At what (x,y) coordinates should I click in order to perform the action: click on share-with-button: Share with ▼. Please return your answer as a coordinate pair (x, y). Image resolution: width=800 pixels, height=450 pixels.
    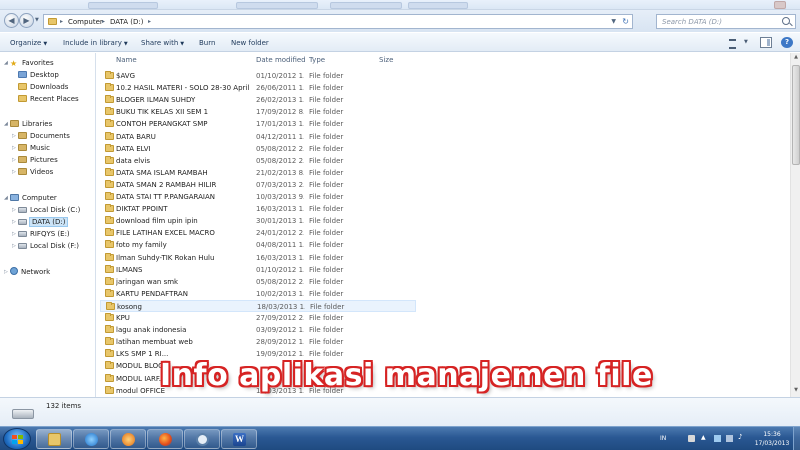
    Looking at the image, I should click on (162, 43).